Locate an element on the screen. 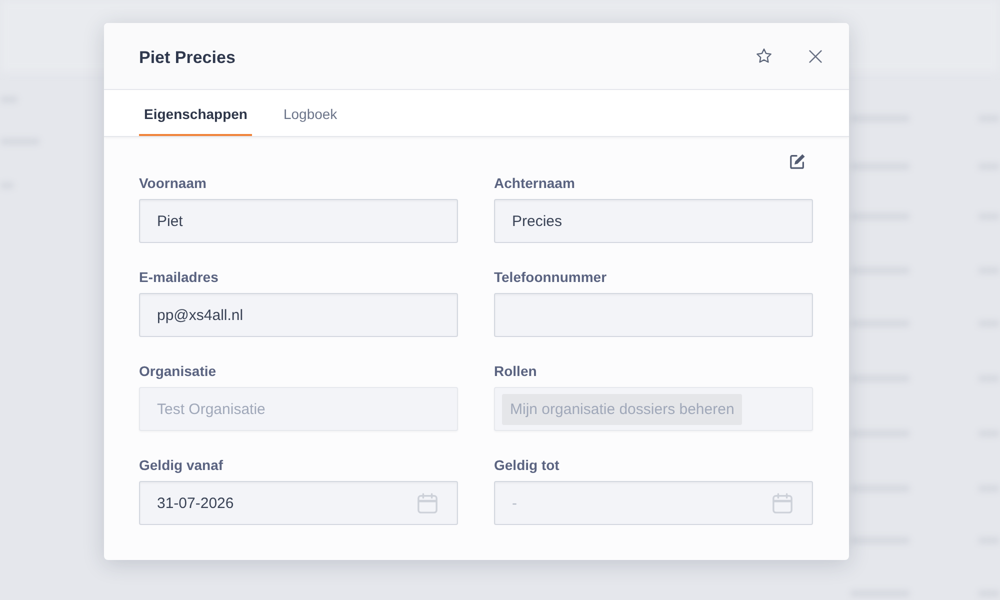 Image resolution: width=1000 pixels, height=600 pixels. star-icon is located at coordinates (764, 56).